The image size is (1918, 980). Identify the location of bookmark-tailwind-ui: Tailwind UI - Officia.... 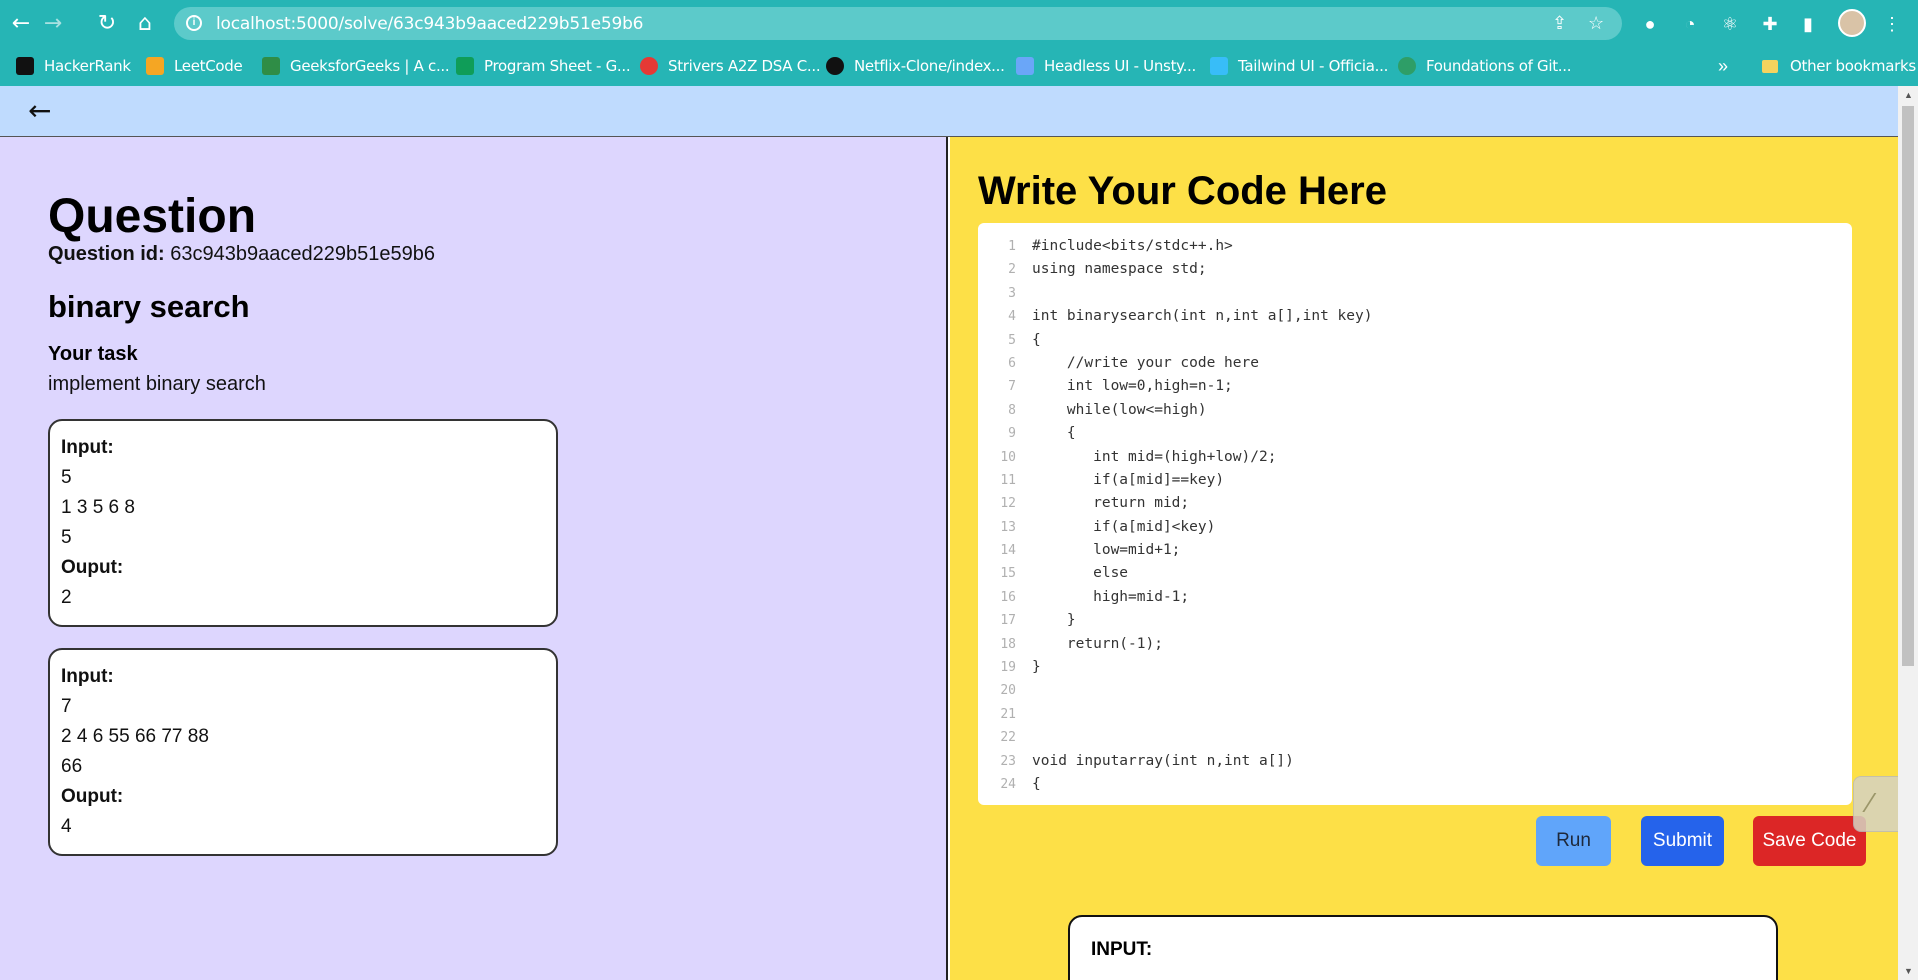
(1299, 66).